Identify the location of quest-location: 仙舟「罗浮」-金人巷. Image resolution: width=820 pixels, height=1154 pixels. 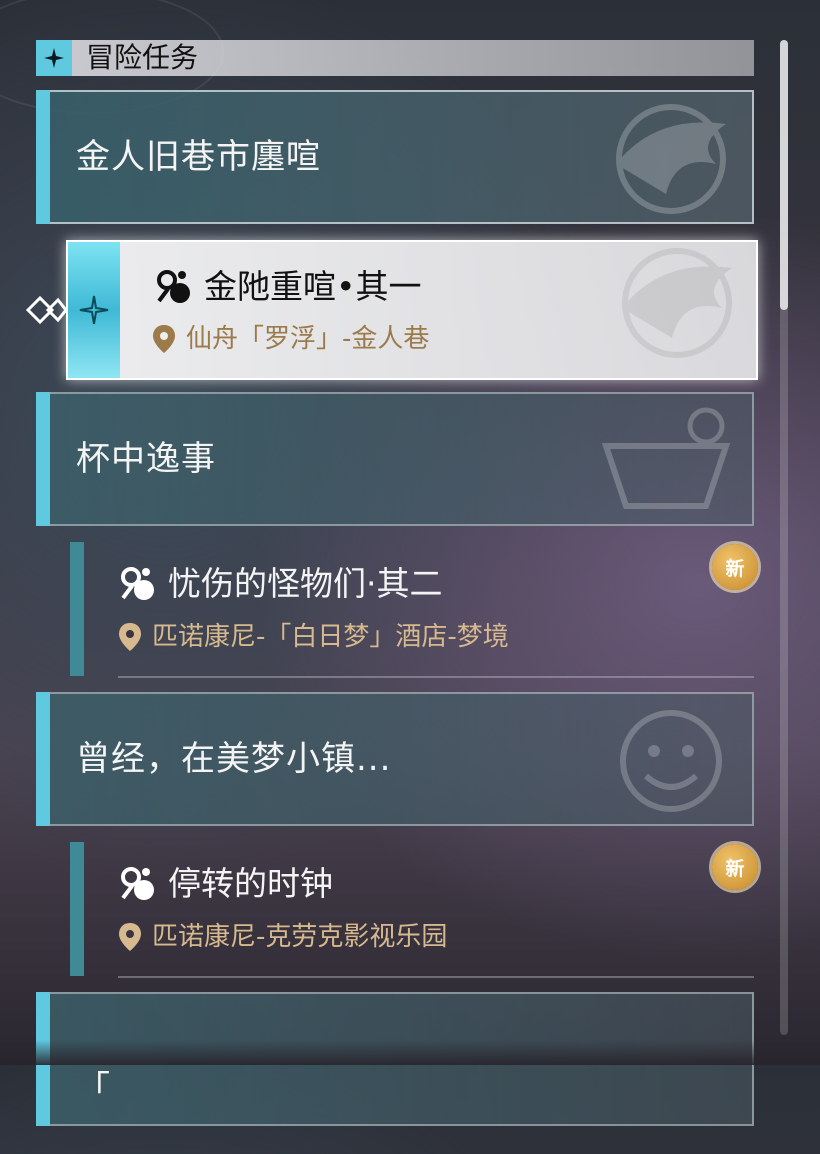
(290, 339).